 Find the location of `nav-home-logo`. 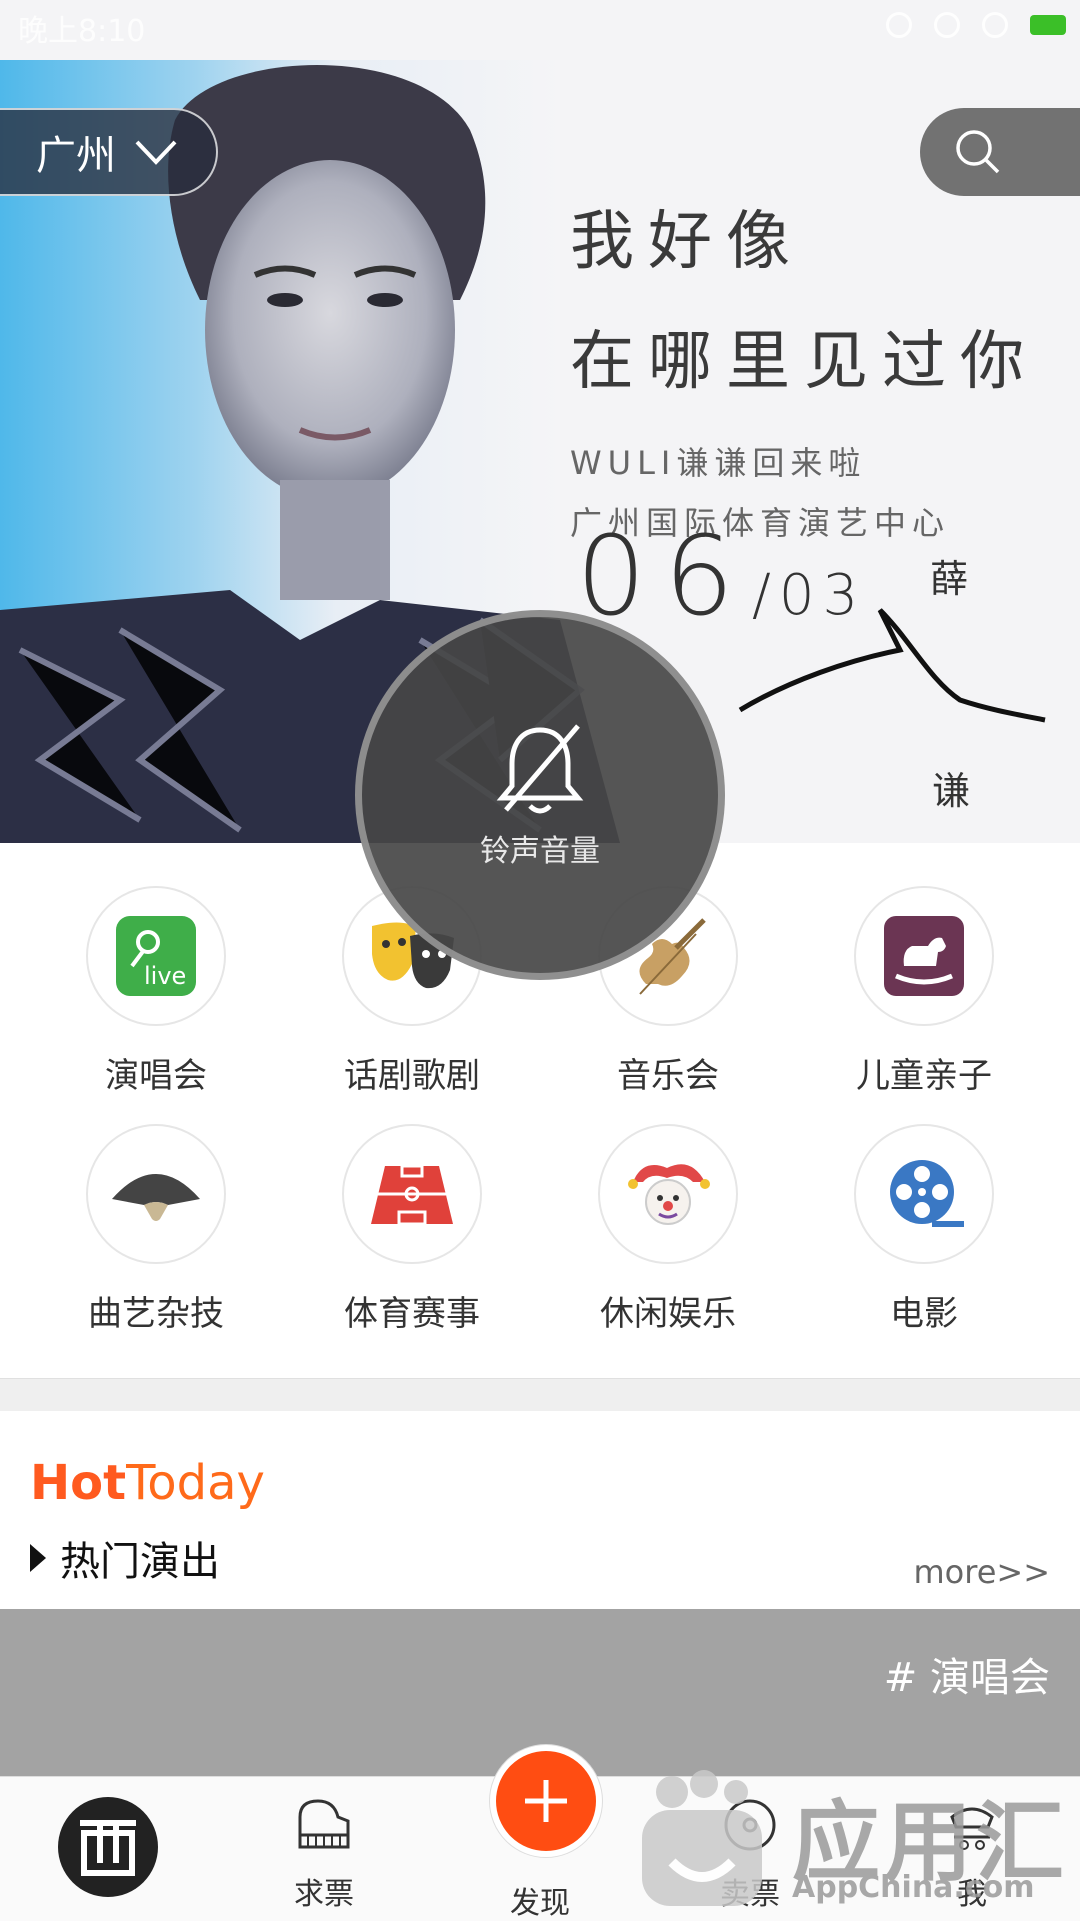

nav-home-logo is located at coordinates (108, 1847).